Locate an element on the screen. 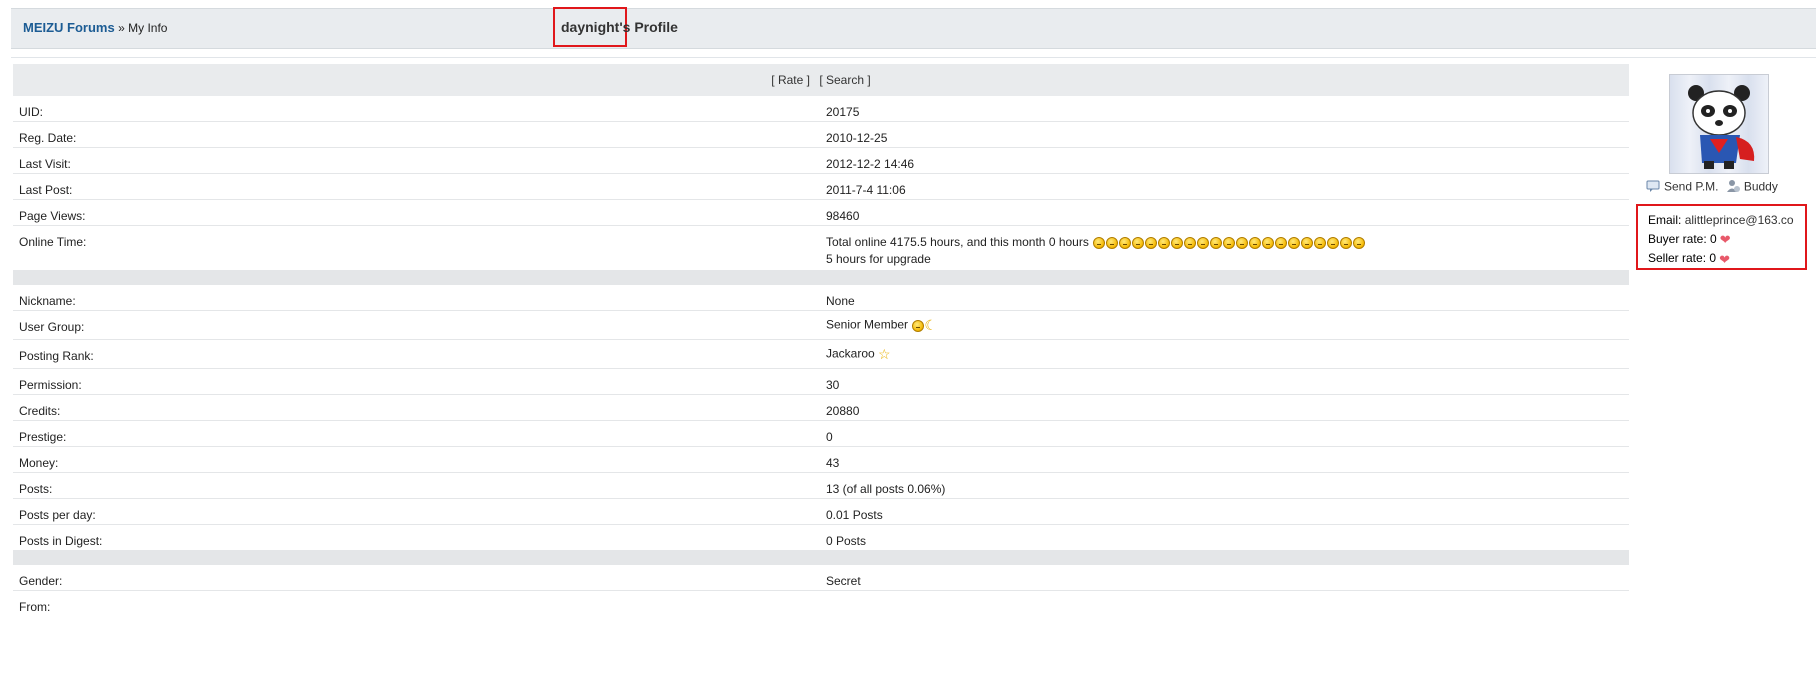 Image resolution: width=1816 pixels, height=687 pixels. user-group-text: Senior Member is located at coordinates (867, 324).